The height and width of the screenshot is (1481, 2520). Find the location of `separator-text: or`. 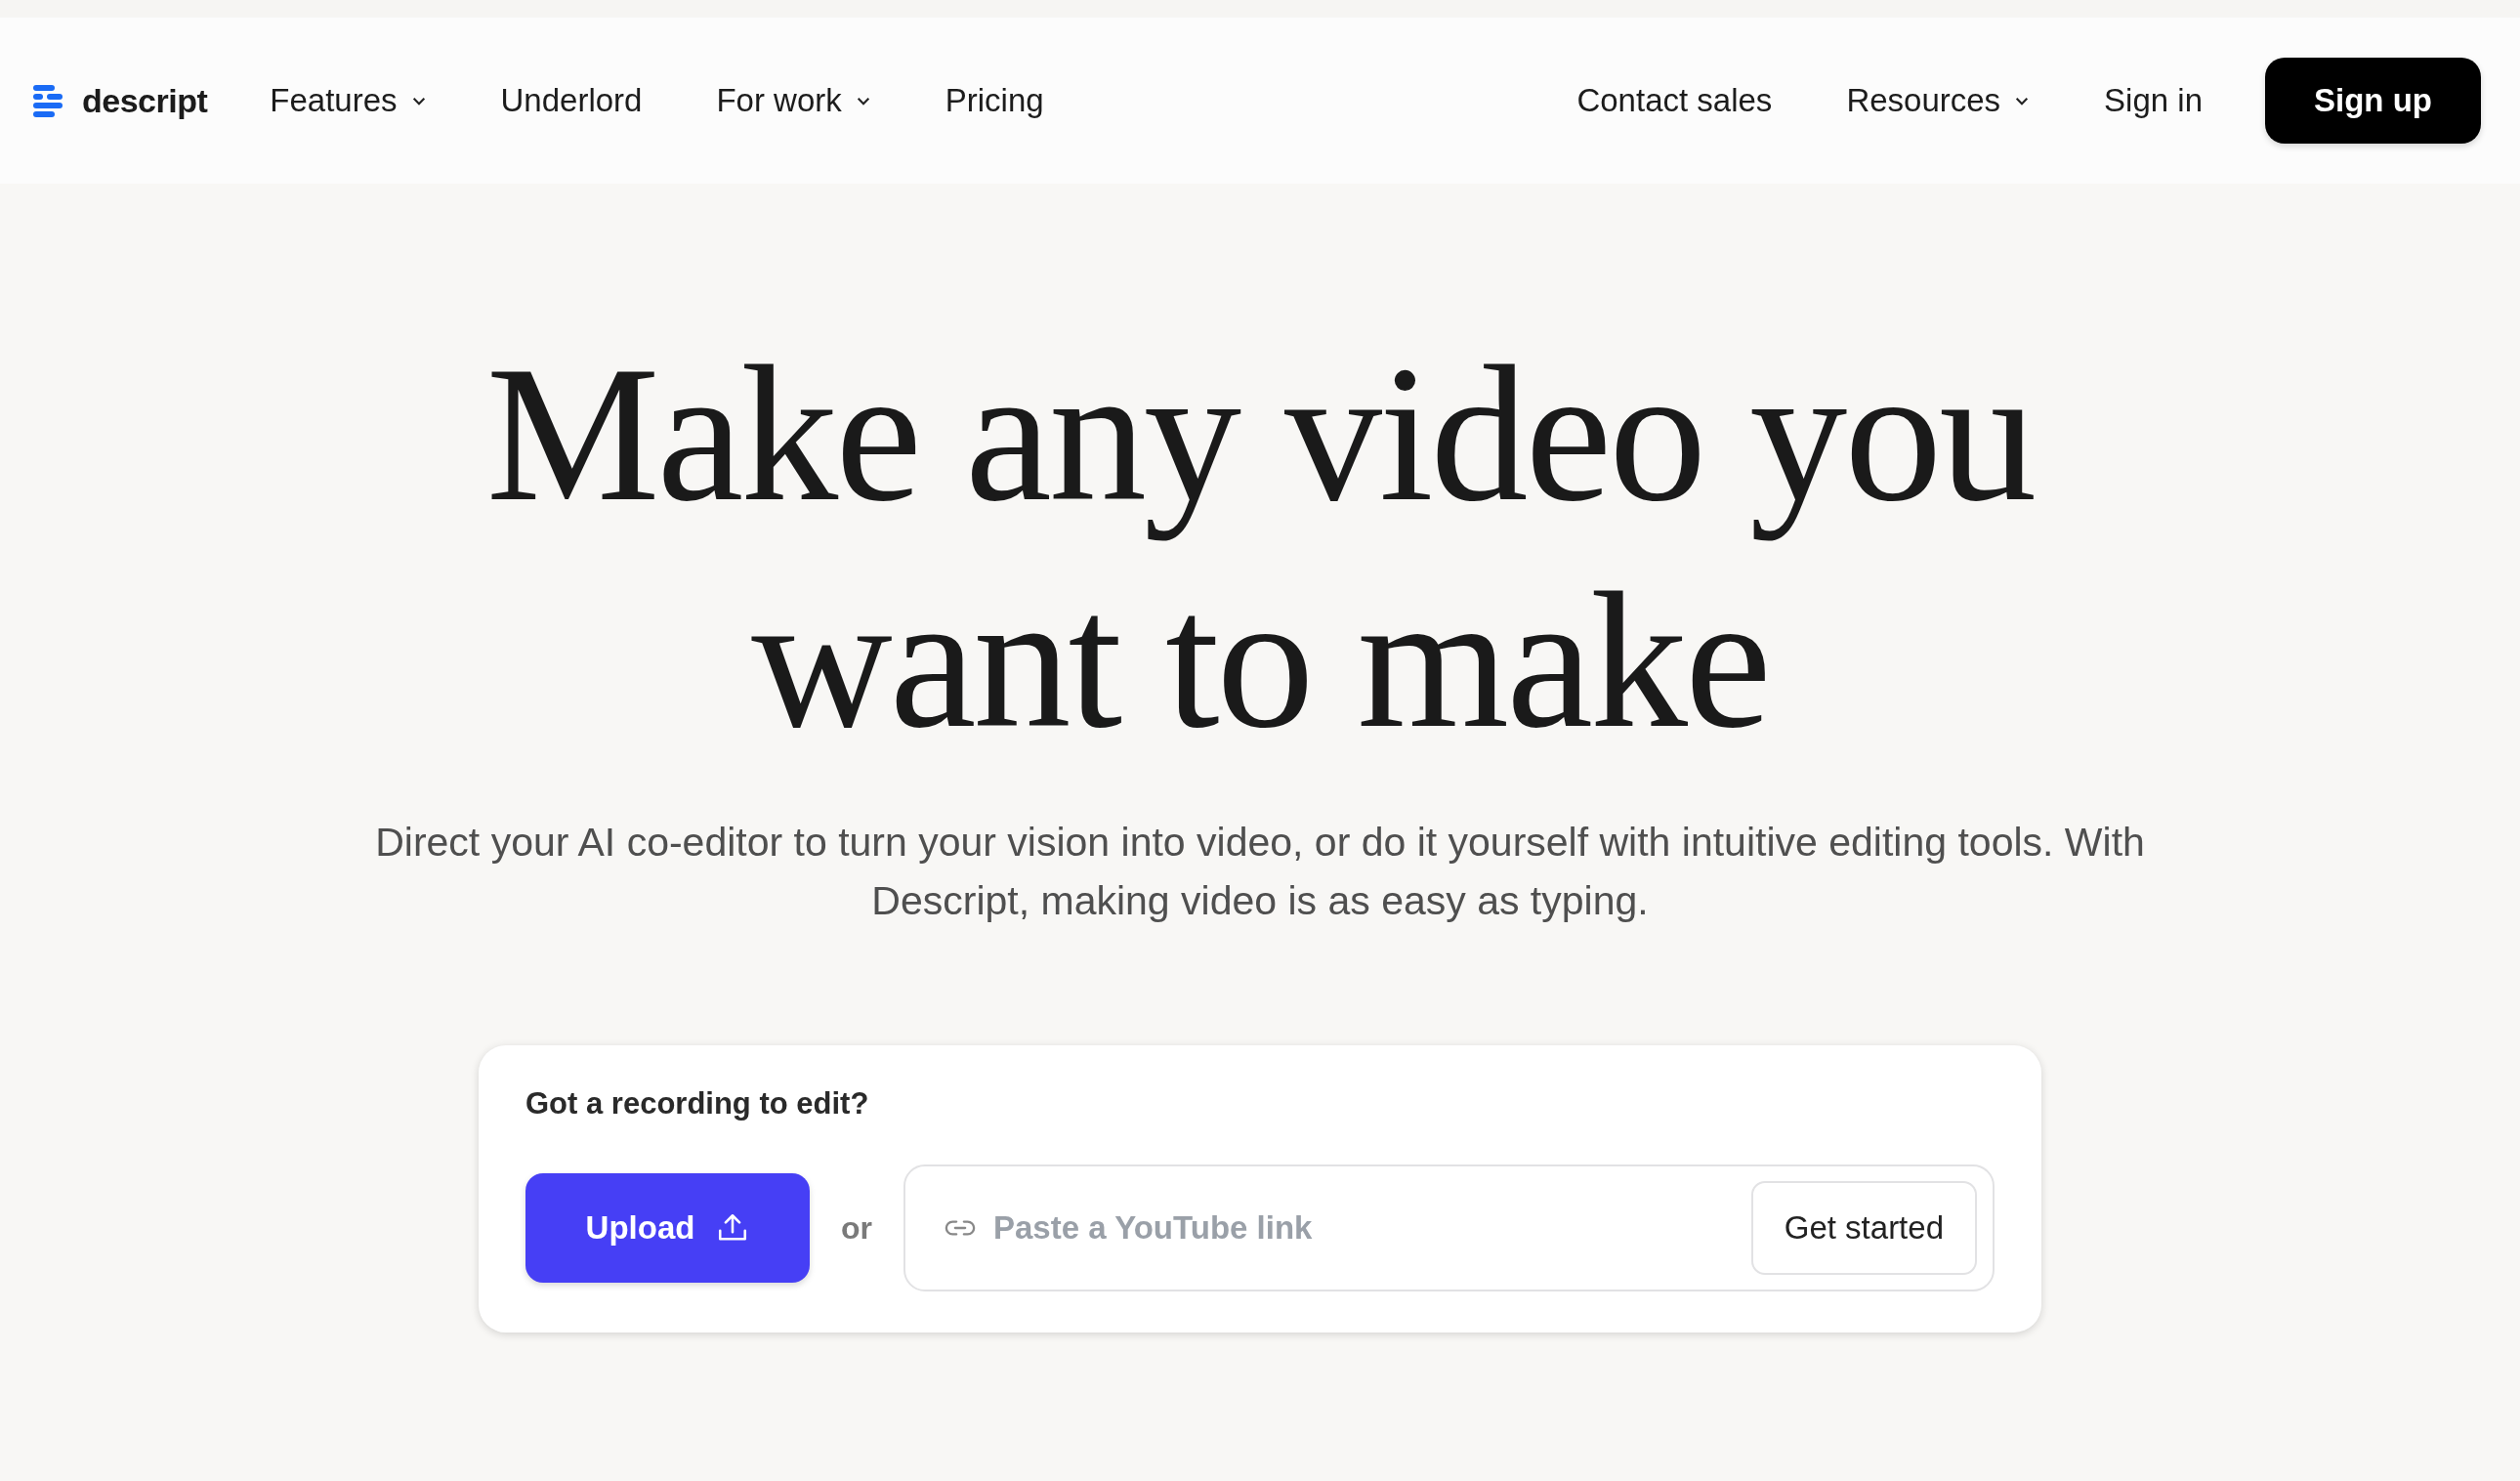

separator-text: or is located at coordinates (856, 1228).